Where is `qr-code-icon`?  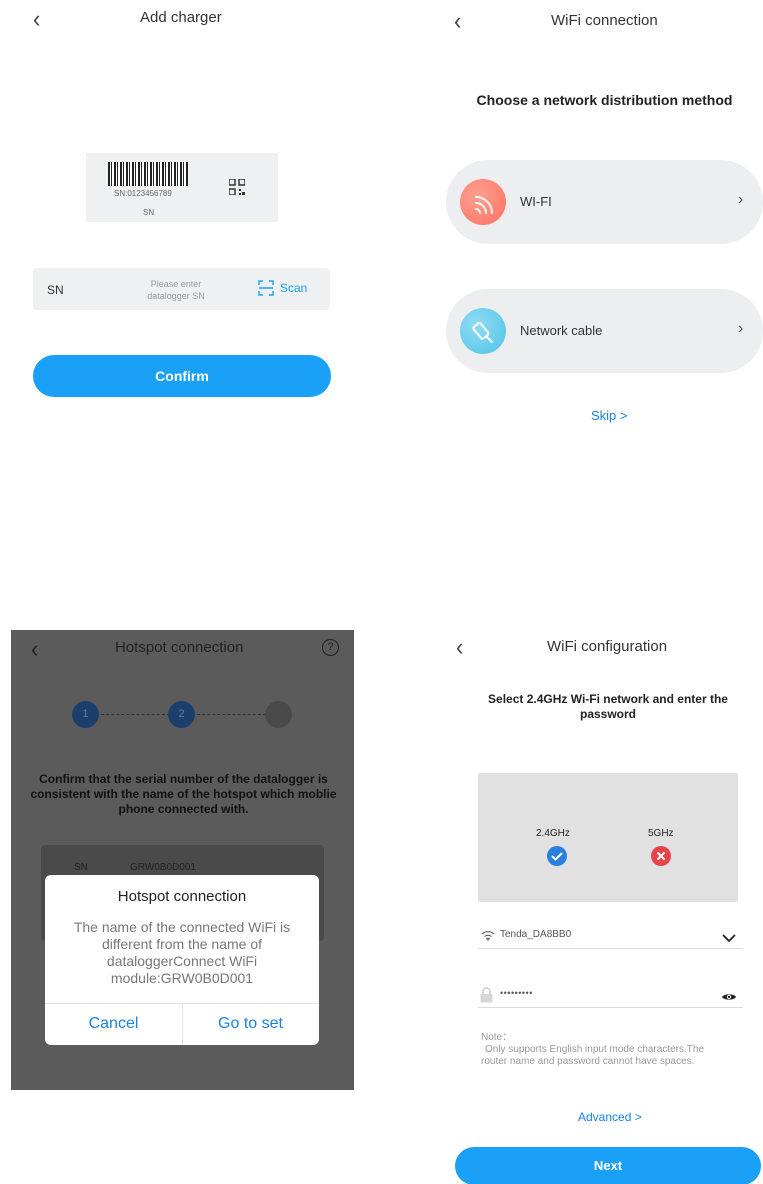
qr-code-icon is located at coordinates (237, 187).